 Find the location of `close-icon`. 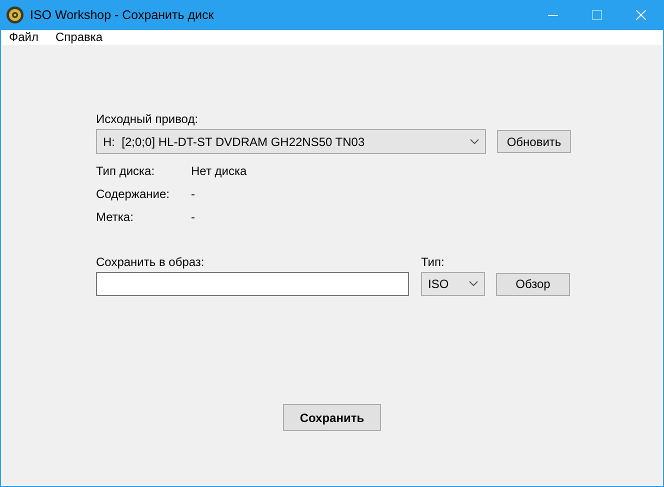

close-icon is located at coordinates (641, 15).